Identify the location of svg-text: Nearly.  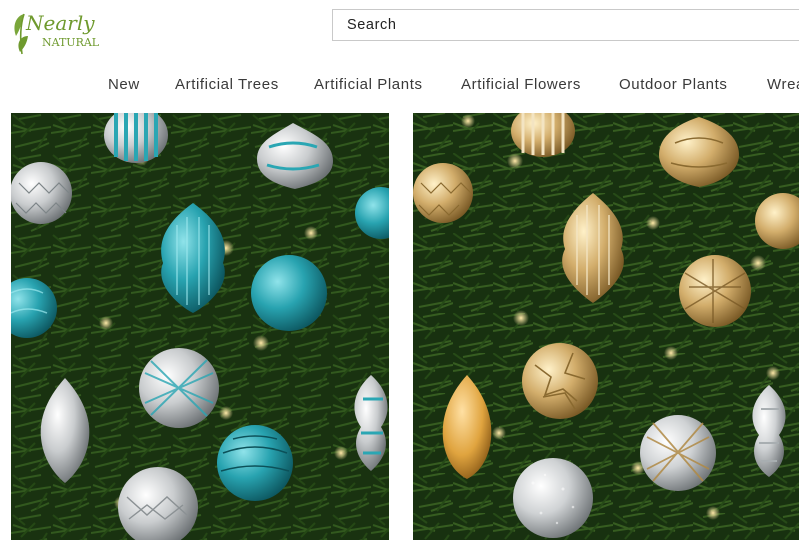
(60, 23).